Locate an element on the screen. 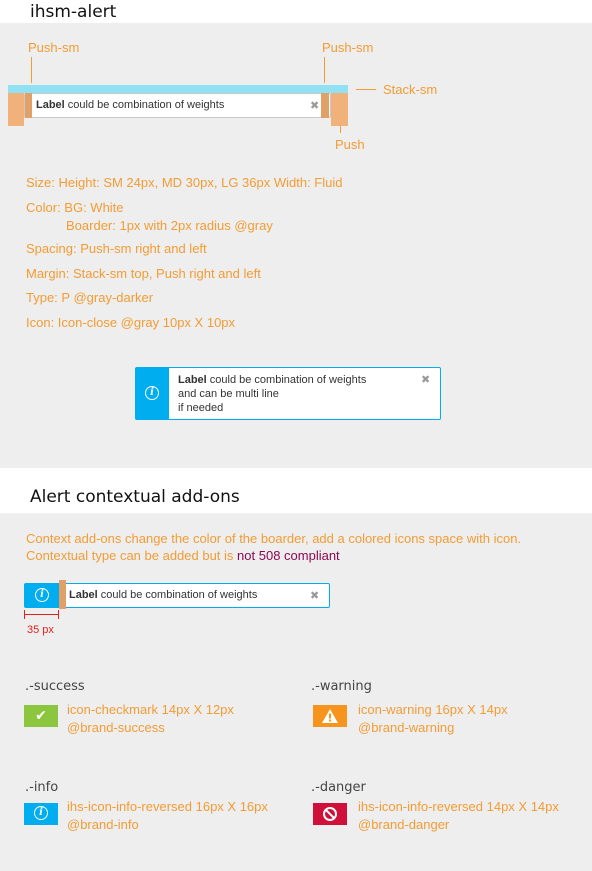 The height and width of the screenshot is (871, 592). success-icon-swatch: ✔ is located at coordinates (41, 716).